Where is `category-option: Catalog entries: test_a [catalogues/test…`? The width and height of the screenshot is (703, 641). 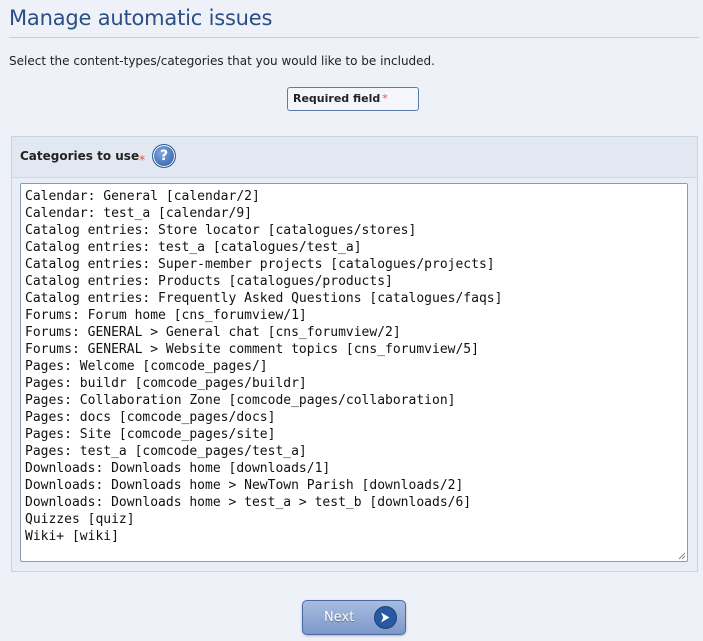
category-option: Catalog entries: test_a [catalogues/test… is located at coordinates (354, 247).